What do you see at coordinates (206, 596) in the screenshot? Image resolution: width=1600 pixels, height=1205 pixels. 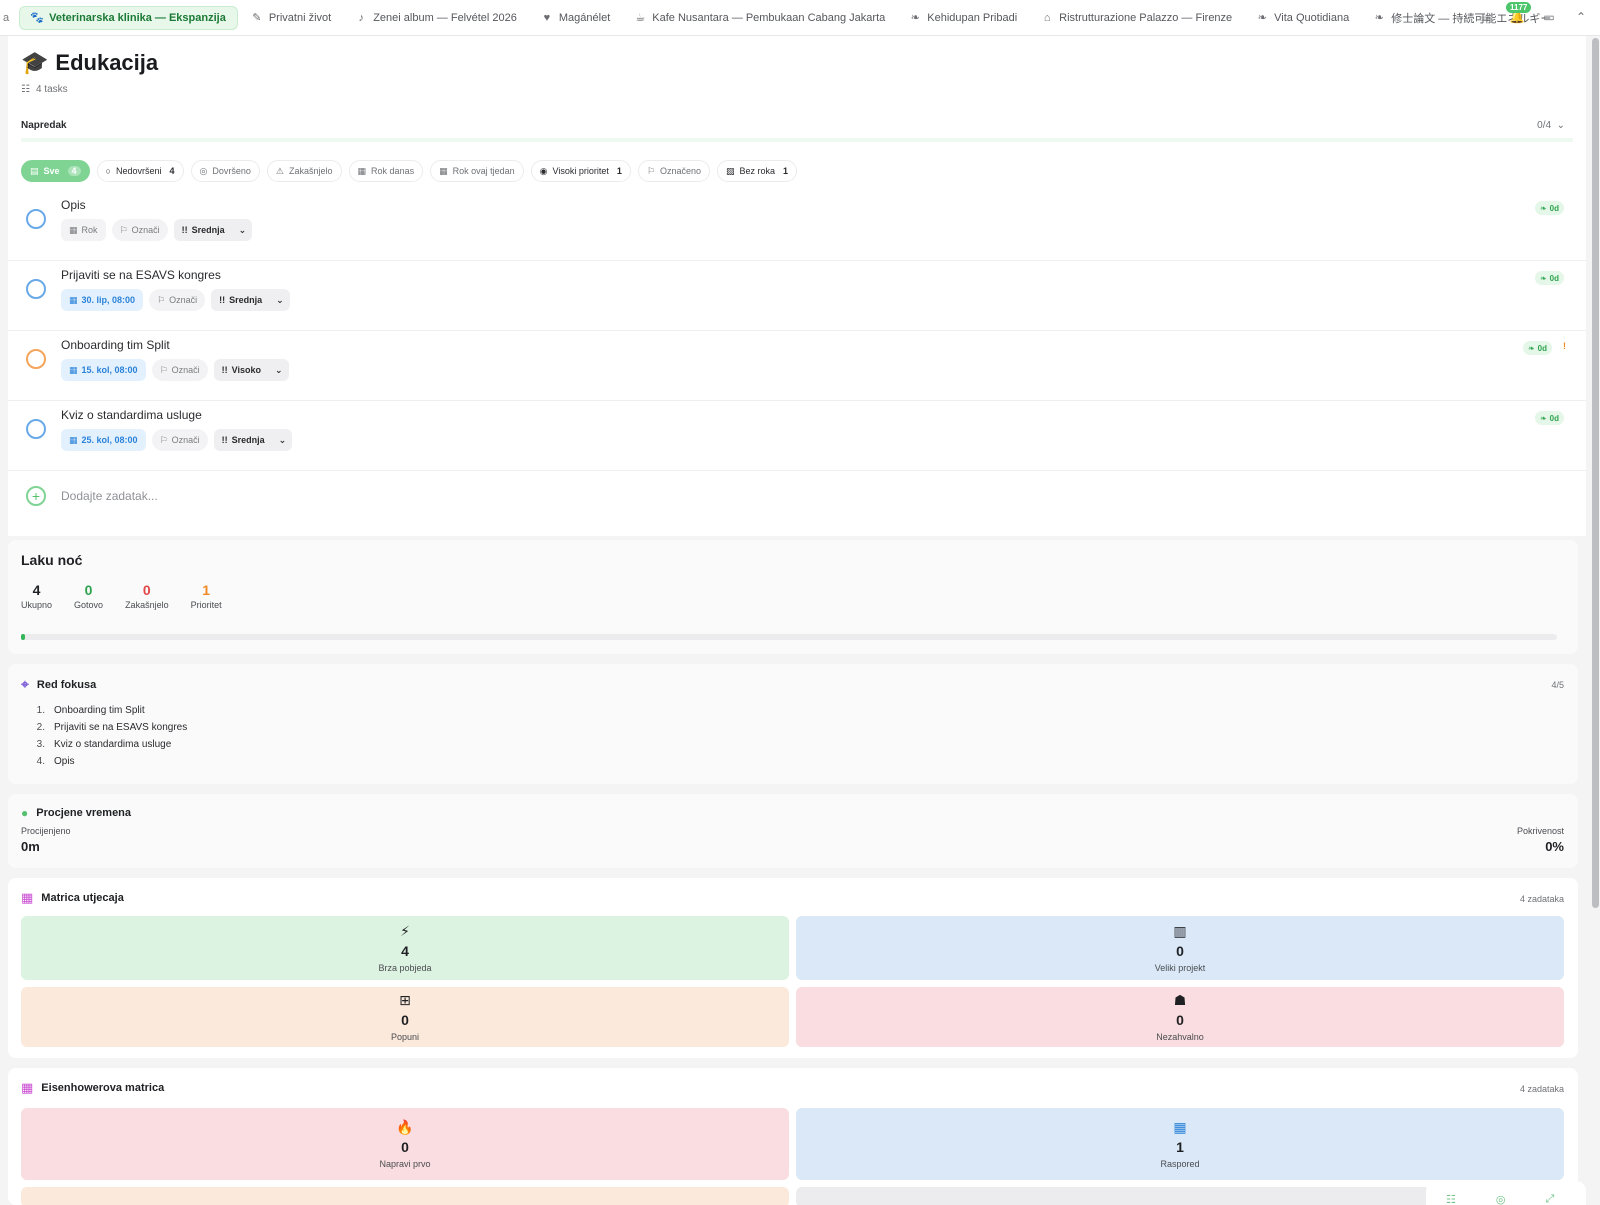 I see `stat-prioritet: 1 Prioritet` at bounding box center [206, 596].